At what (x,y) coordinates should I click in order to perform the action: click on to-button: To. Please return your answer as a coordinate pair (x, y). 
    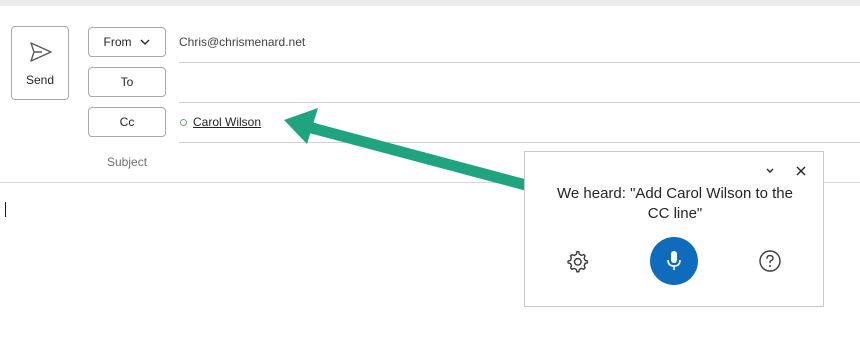
    Looking at the image, I should click on (127, 82).